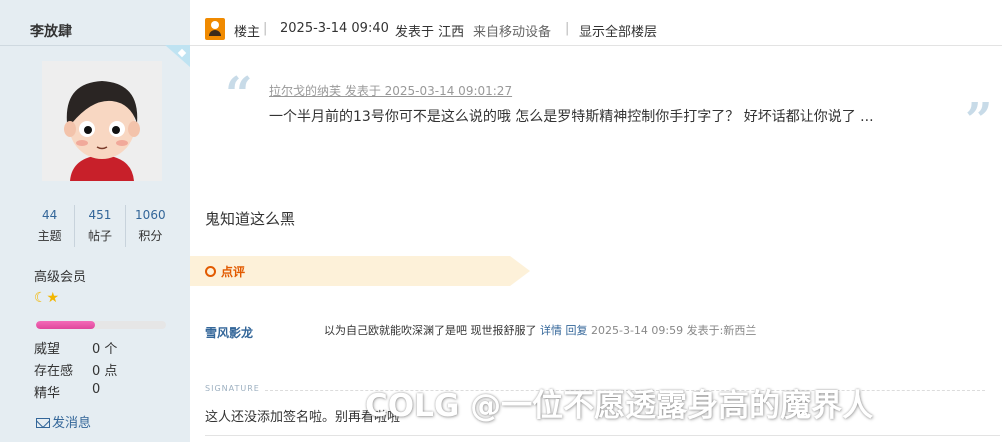 This screenshot has width=1002, height=442. Describe the element at coordinates (102, 121) in the screenshot. I see `avatar` at that location.